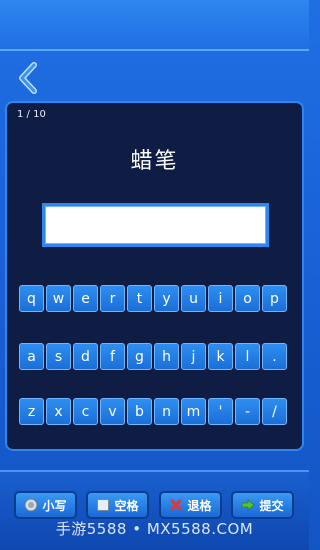 The width and height of the screenshot is (320, 550). Describe the element at coordinates (274, 298) in the screenshot. I see `key-p: p` at that location.